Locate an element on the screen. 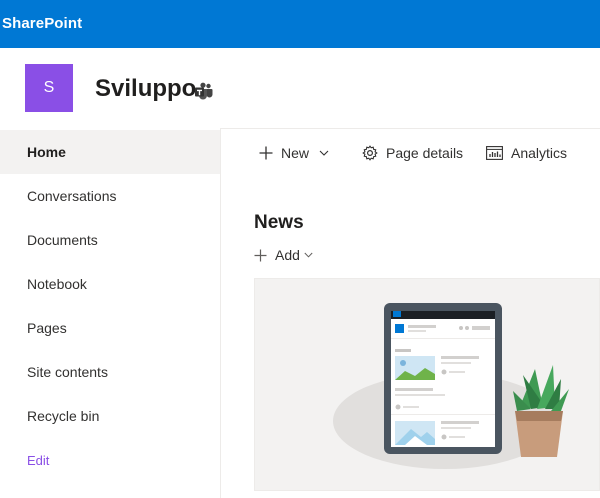  site-logo: S is located at coordinates (49, 88).